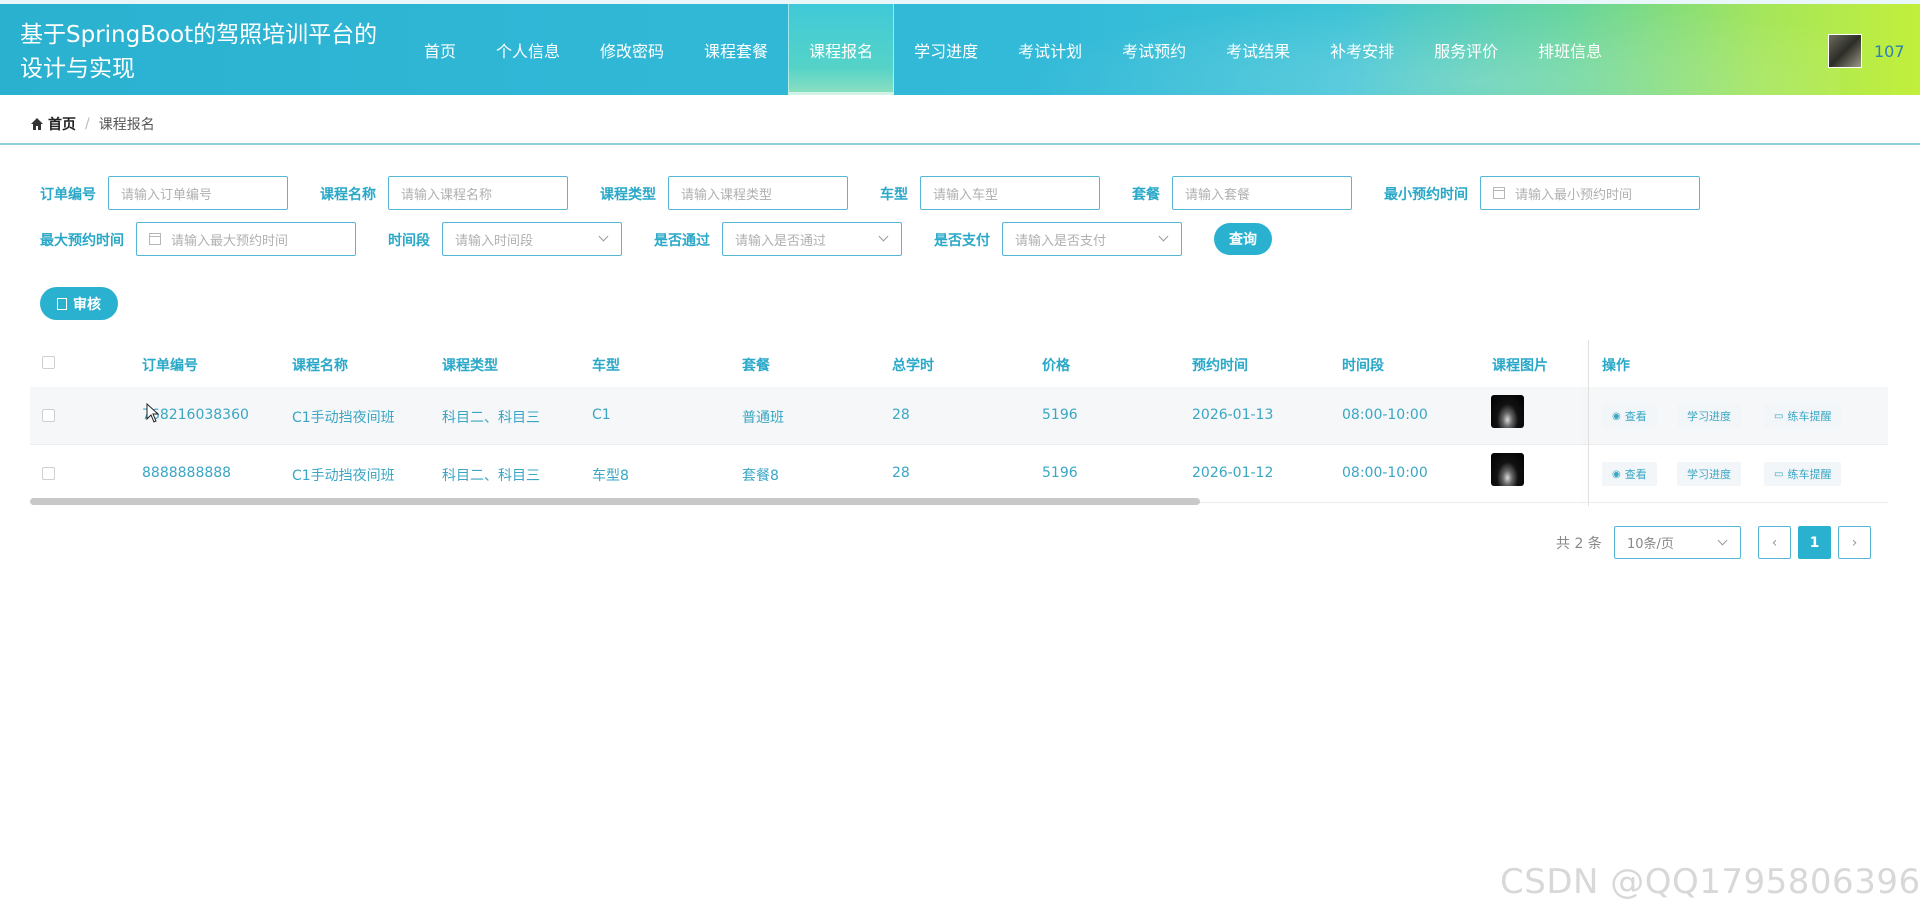  Describe the element at coordinates (682, 241) in the screenshot. I see `passed-label: 是否通过` at that location.